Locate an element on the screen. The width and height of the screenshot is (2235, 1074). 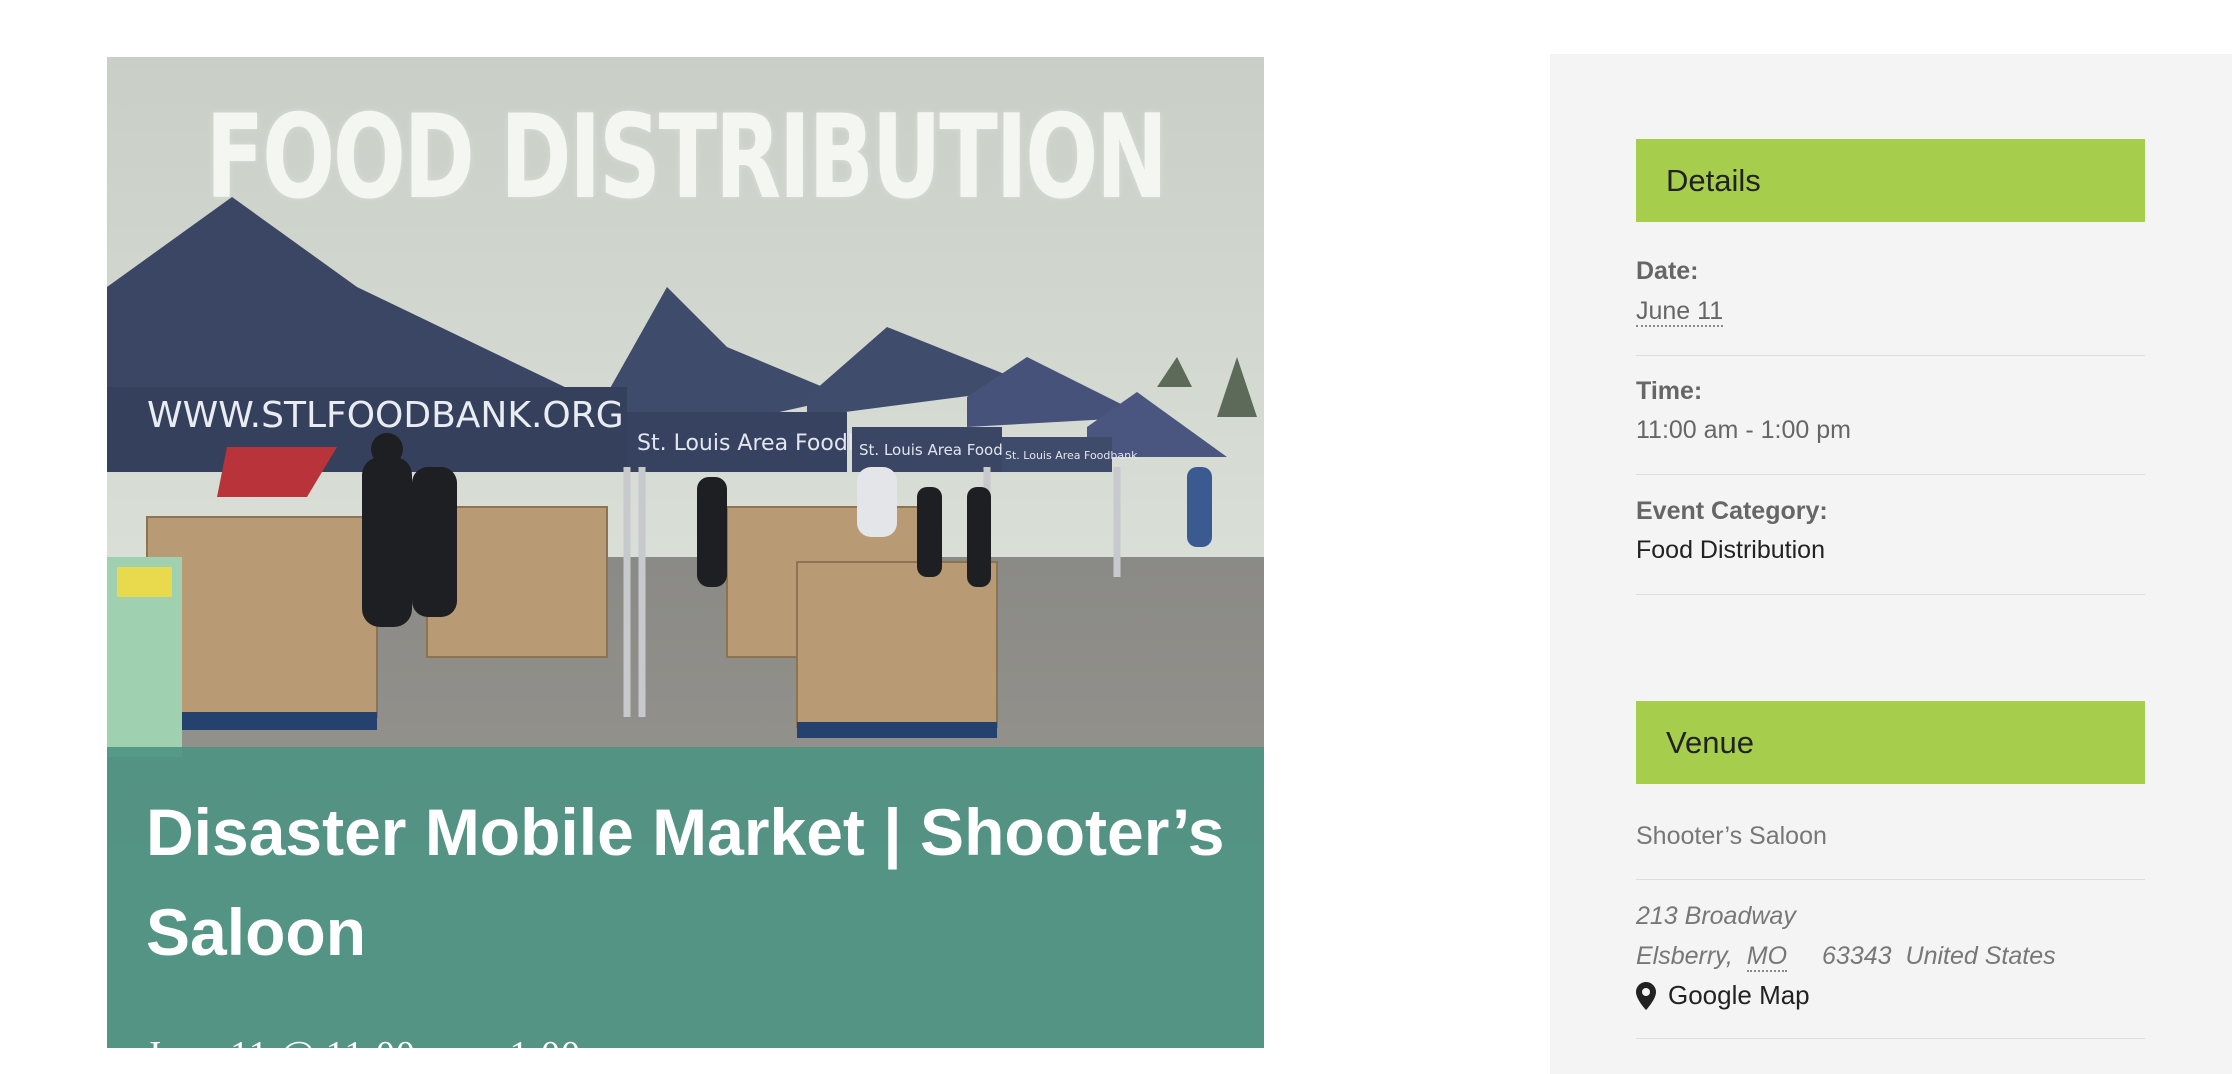
venue-country: United States is located at coordinates (1980, 956).